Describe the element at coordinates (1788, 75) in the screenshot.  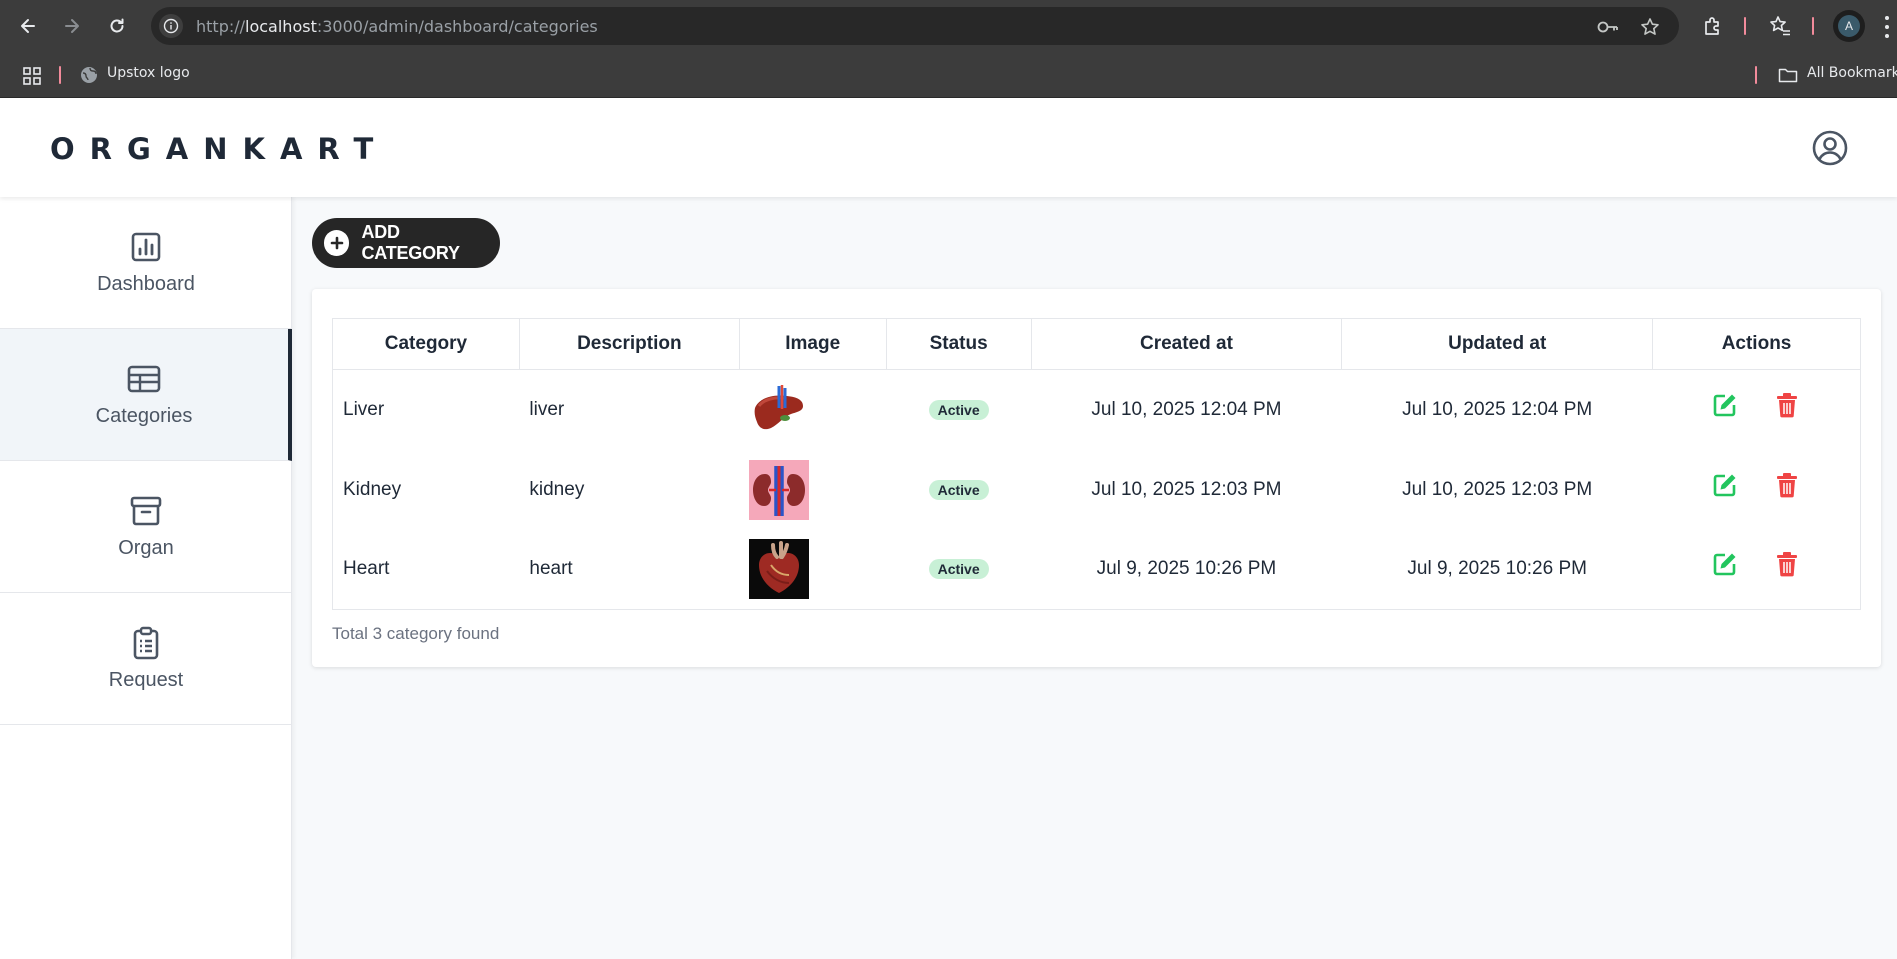
I see `folder-icon` at that location.